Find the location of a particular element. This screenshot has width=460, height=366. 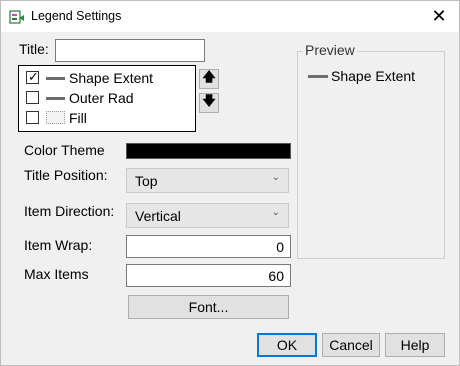

help-button: Help is located at coordinates (415, 345).